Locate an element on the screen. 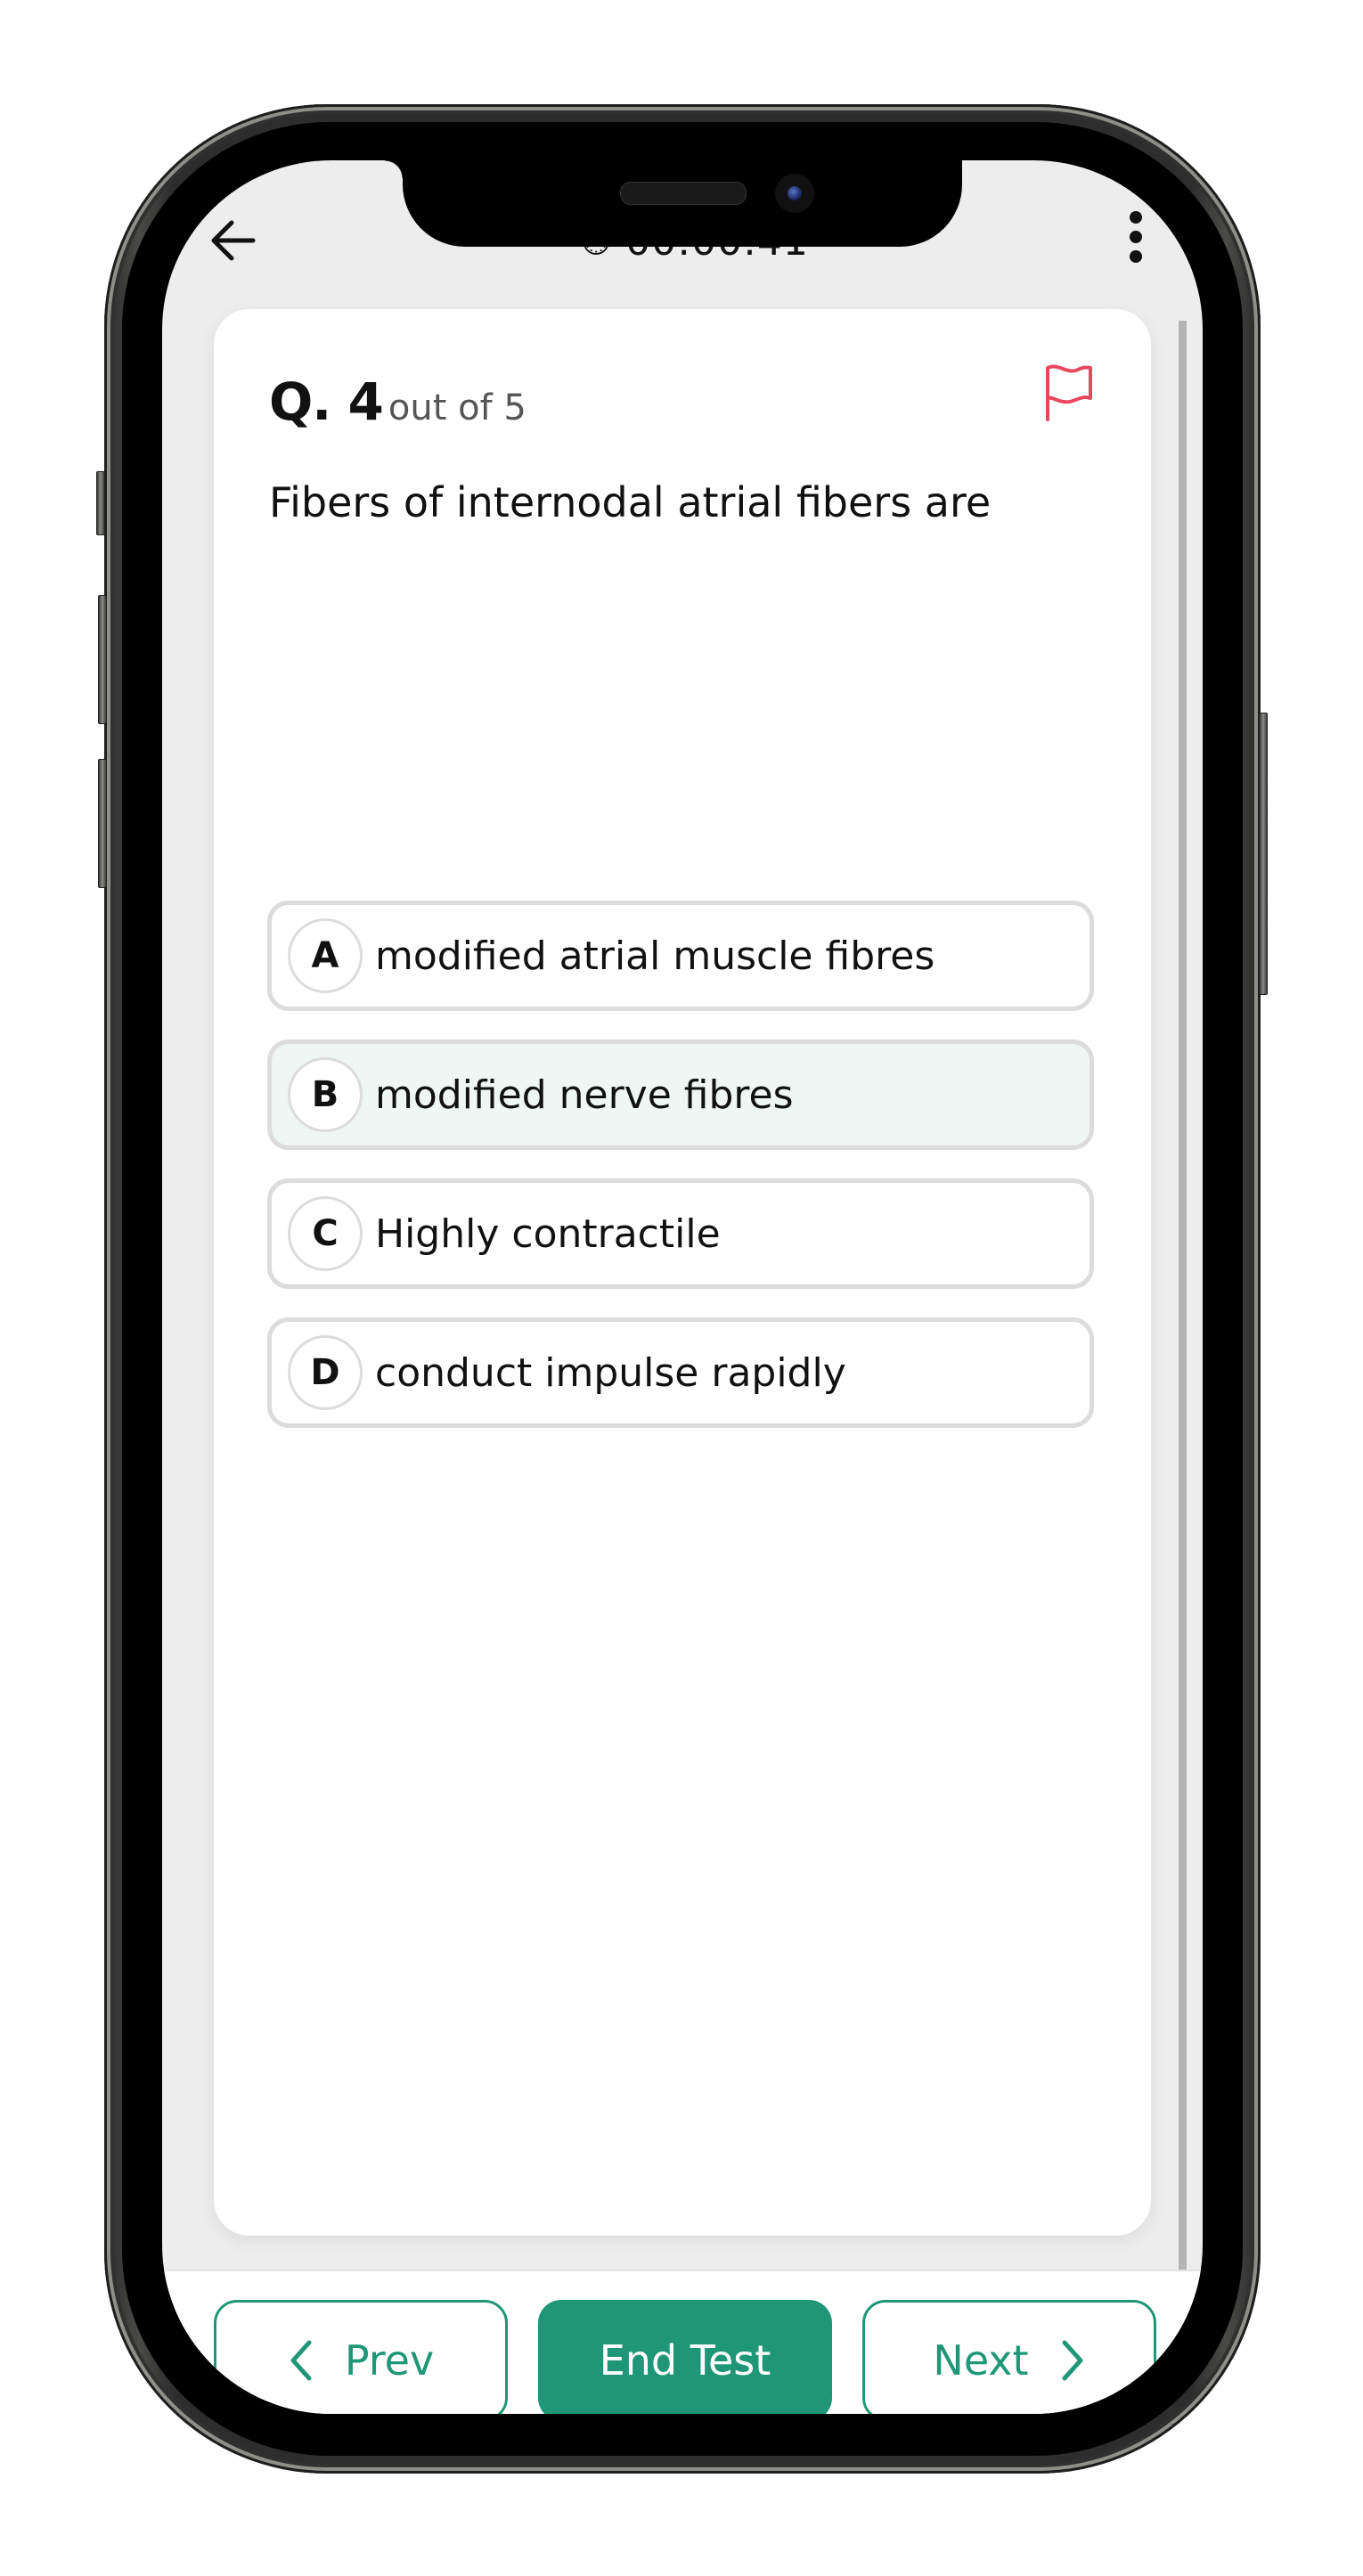  option-d: D conduct impulse rapidly is located at coordinates (681, 1372).